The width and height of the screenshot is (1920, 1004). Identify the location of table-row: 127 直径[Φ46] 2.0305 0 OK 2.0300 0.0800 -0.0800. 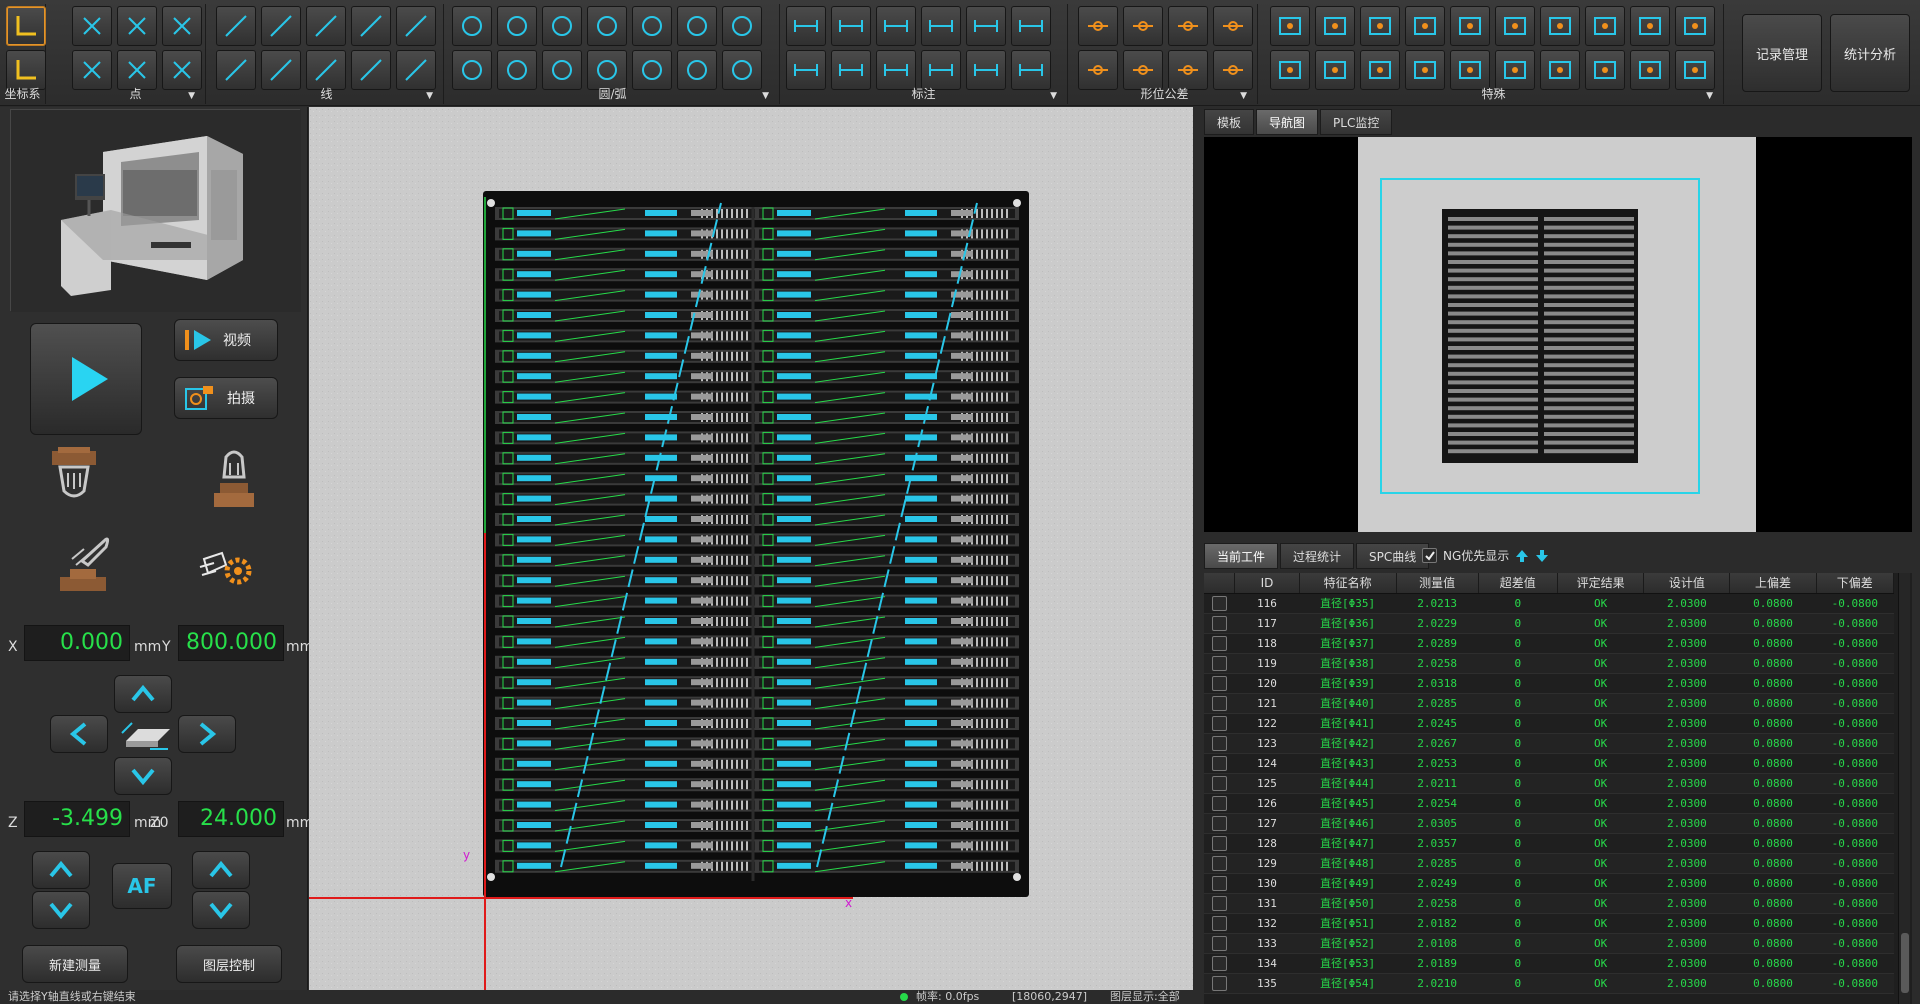
(1549, 823).